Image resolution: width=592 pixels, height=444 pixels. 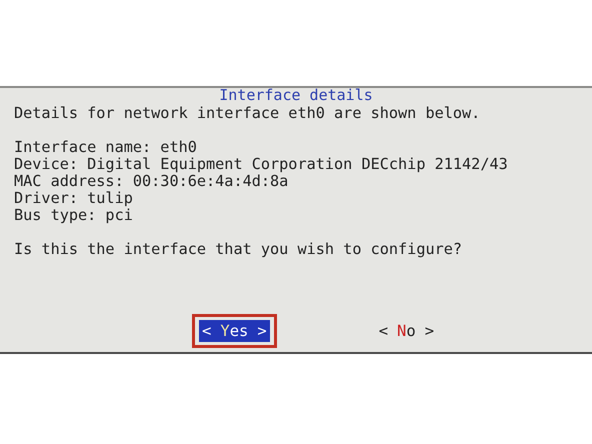 What do you see at coordinates (239, 249) in the screenshot?
I see `dialog-text: Is this the interface that you wish to configure?` at bounding box center [239, 249].